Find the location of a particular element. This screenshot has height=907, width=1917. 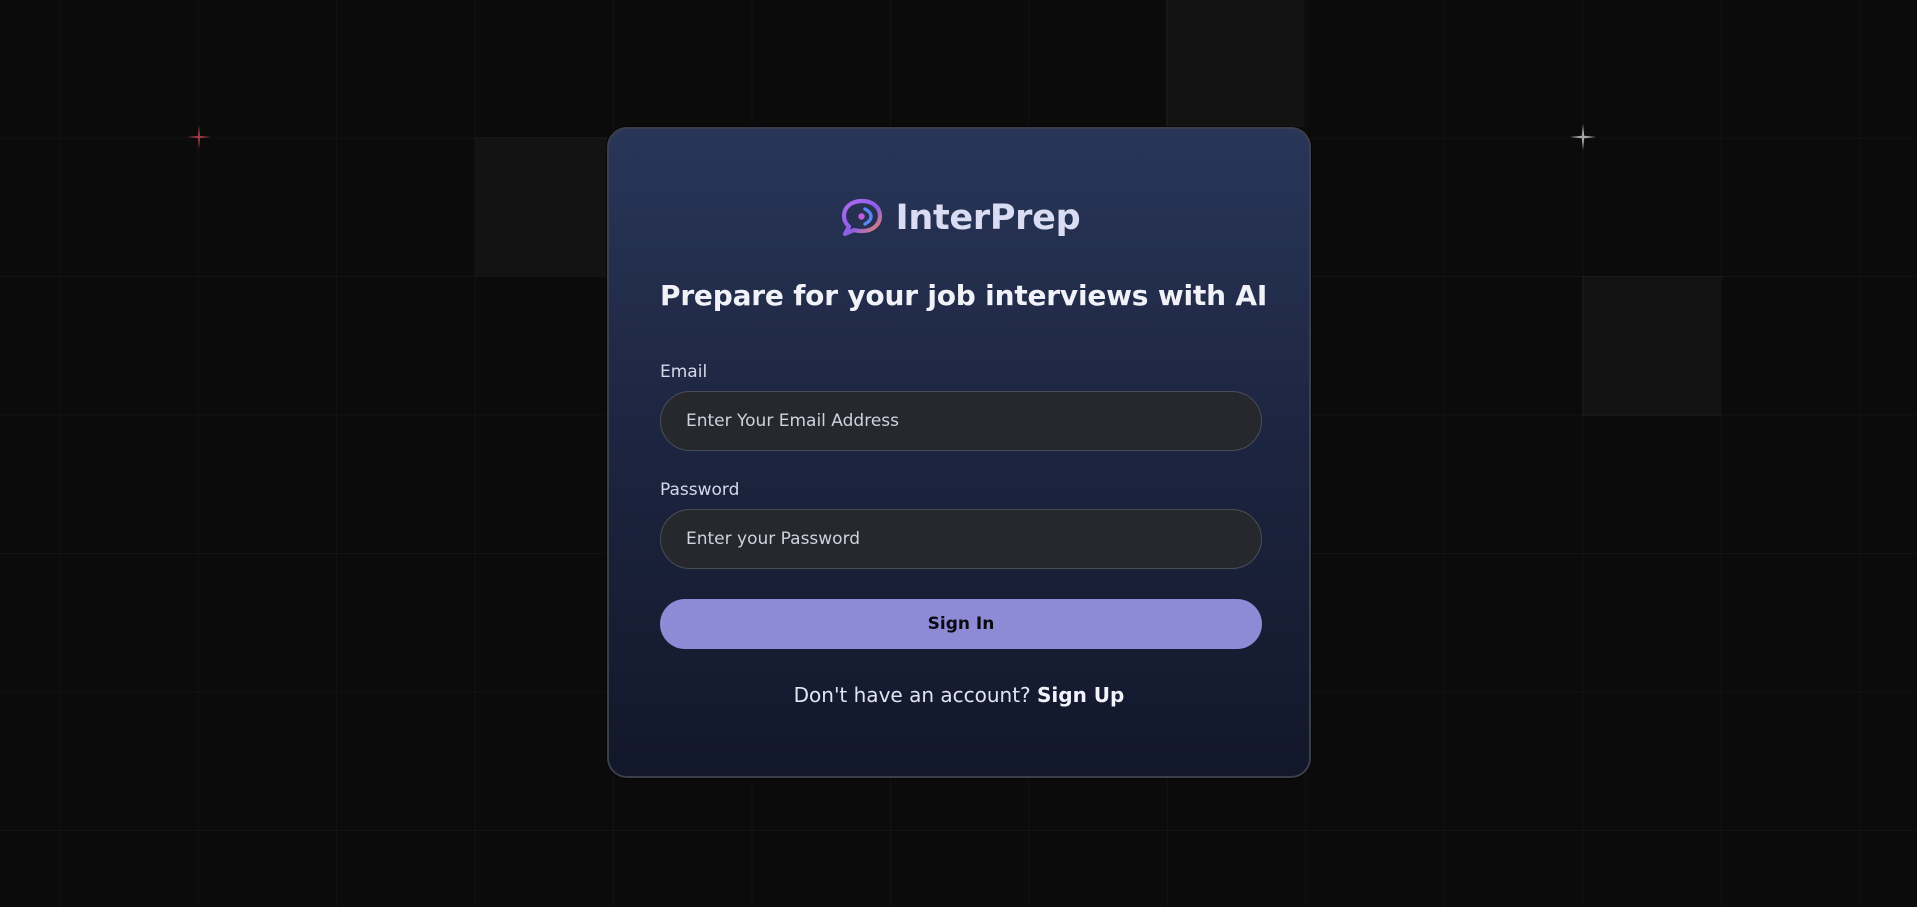

password-field is located at coordinates (961, 539).